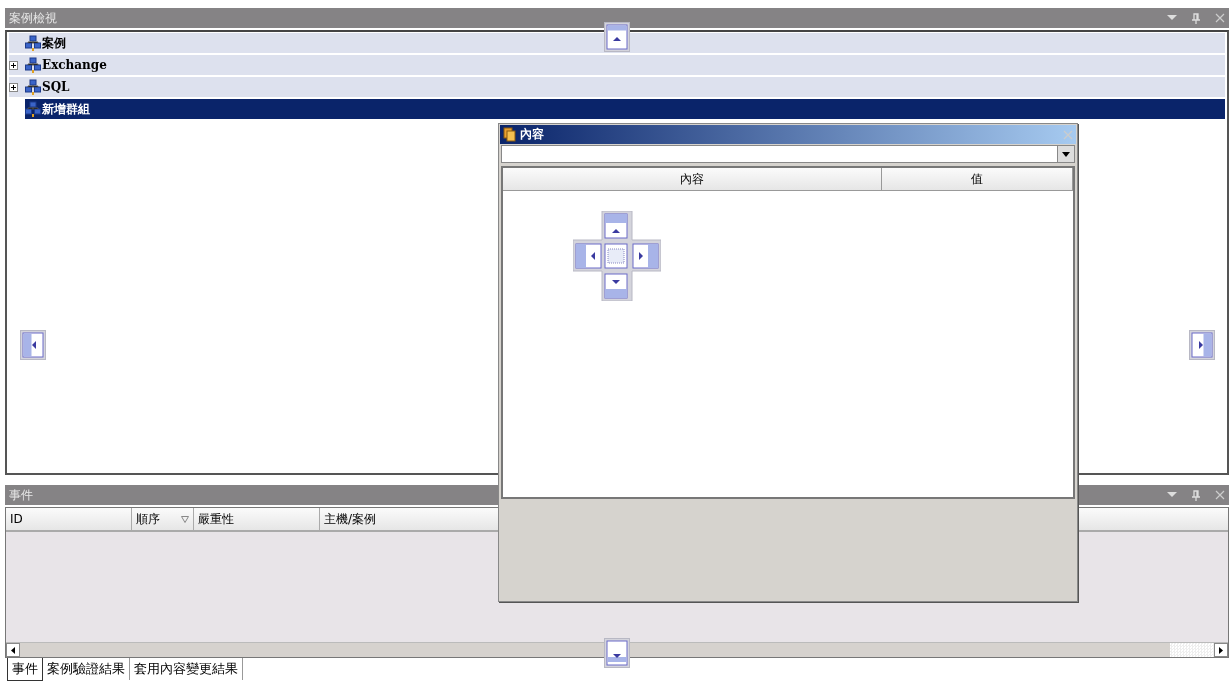 The image size is (1230, 681). Describe the element at coordinates (1202, 345) in the screenshot. I see `dock-right-icon` at that location.